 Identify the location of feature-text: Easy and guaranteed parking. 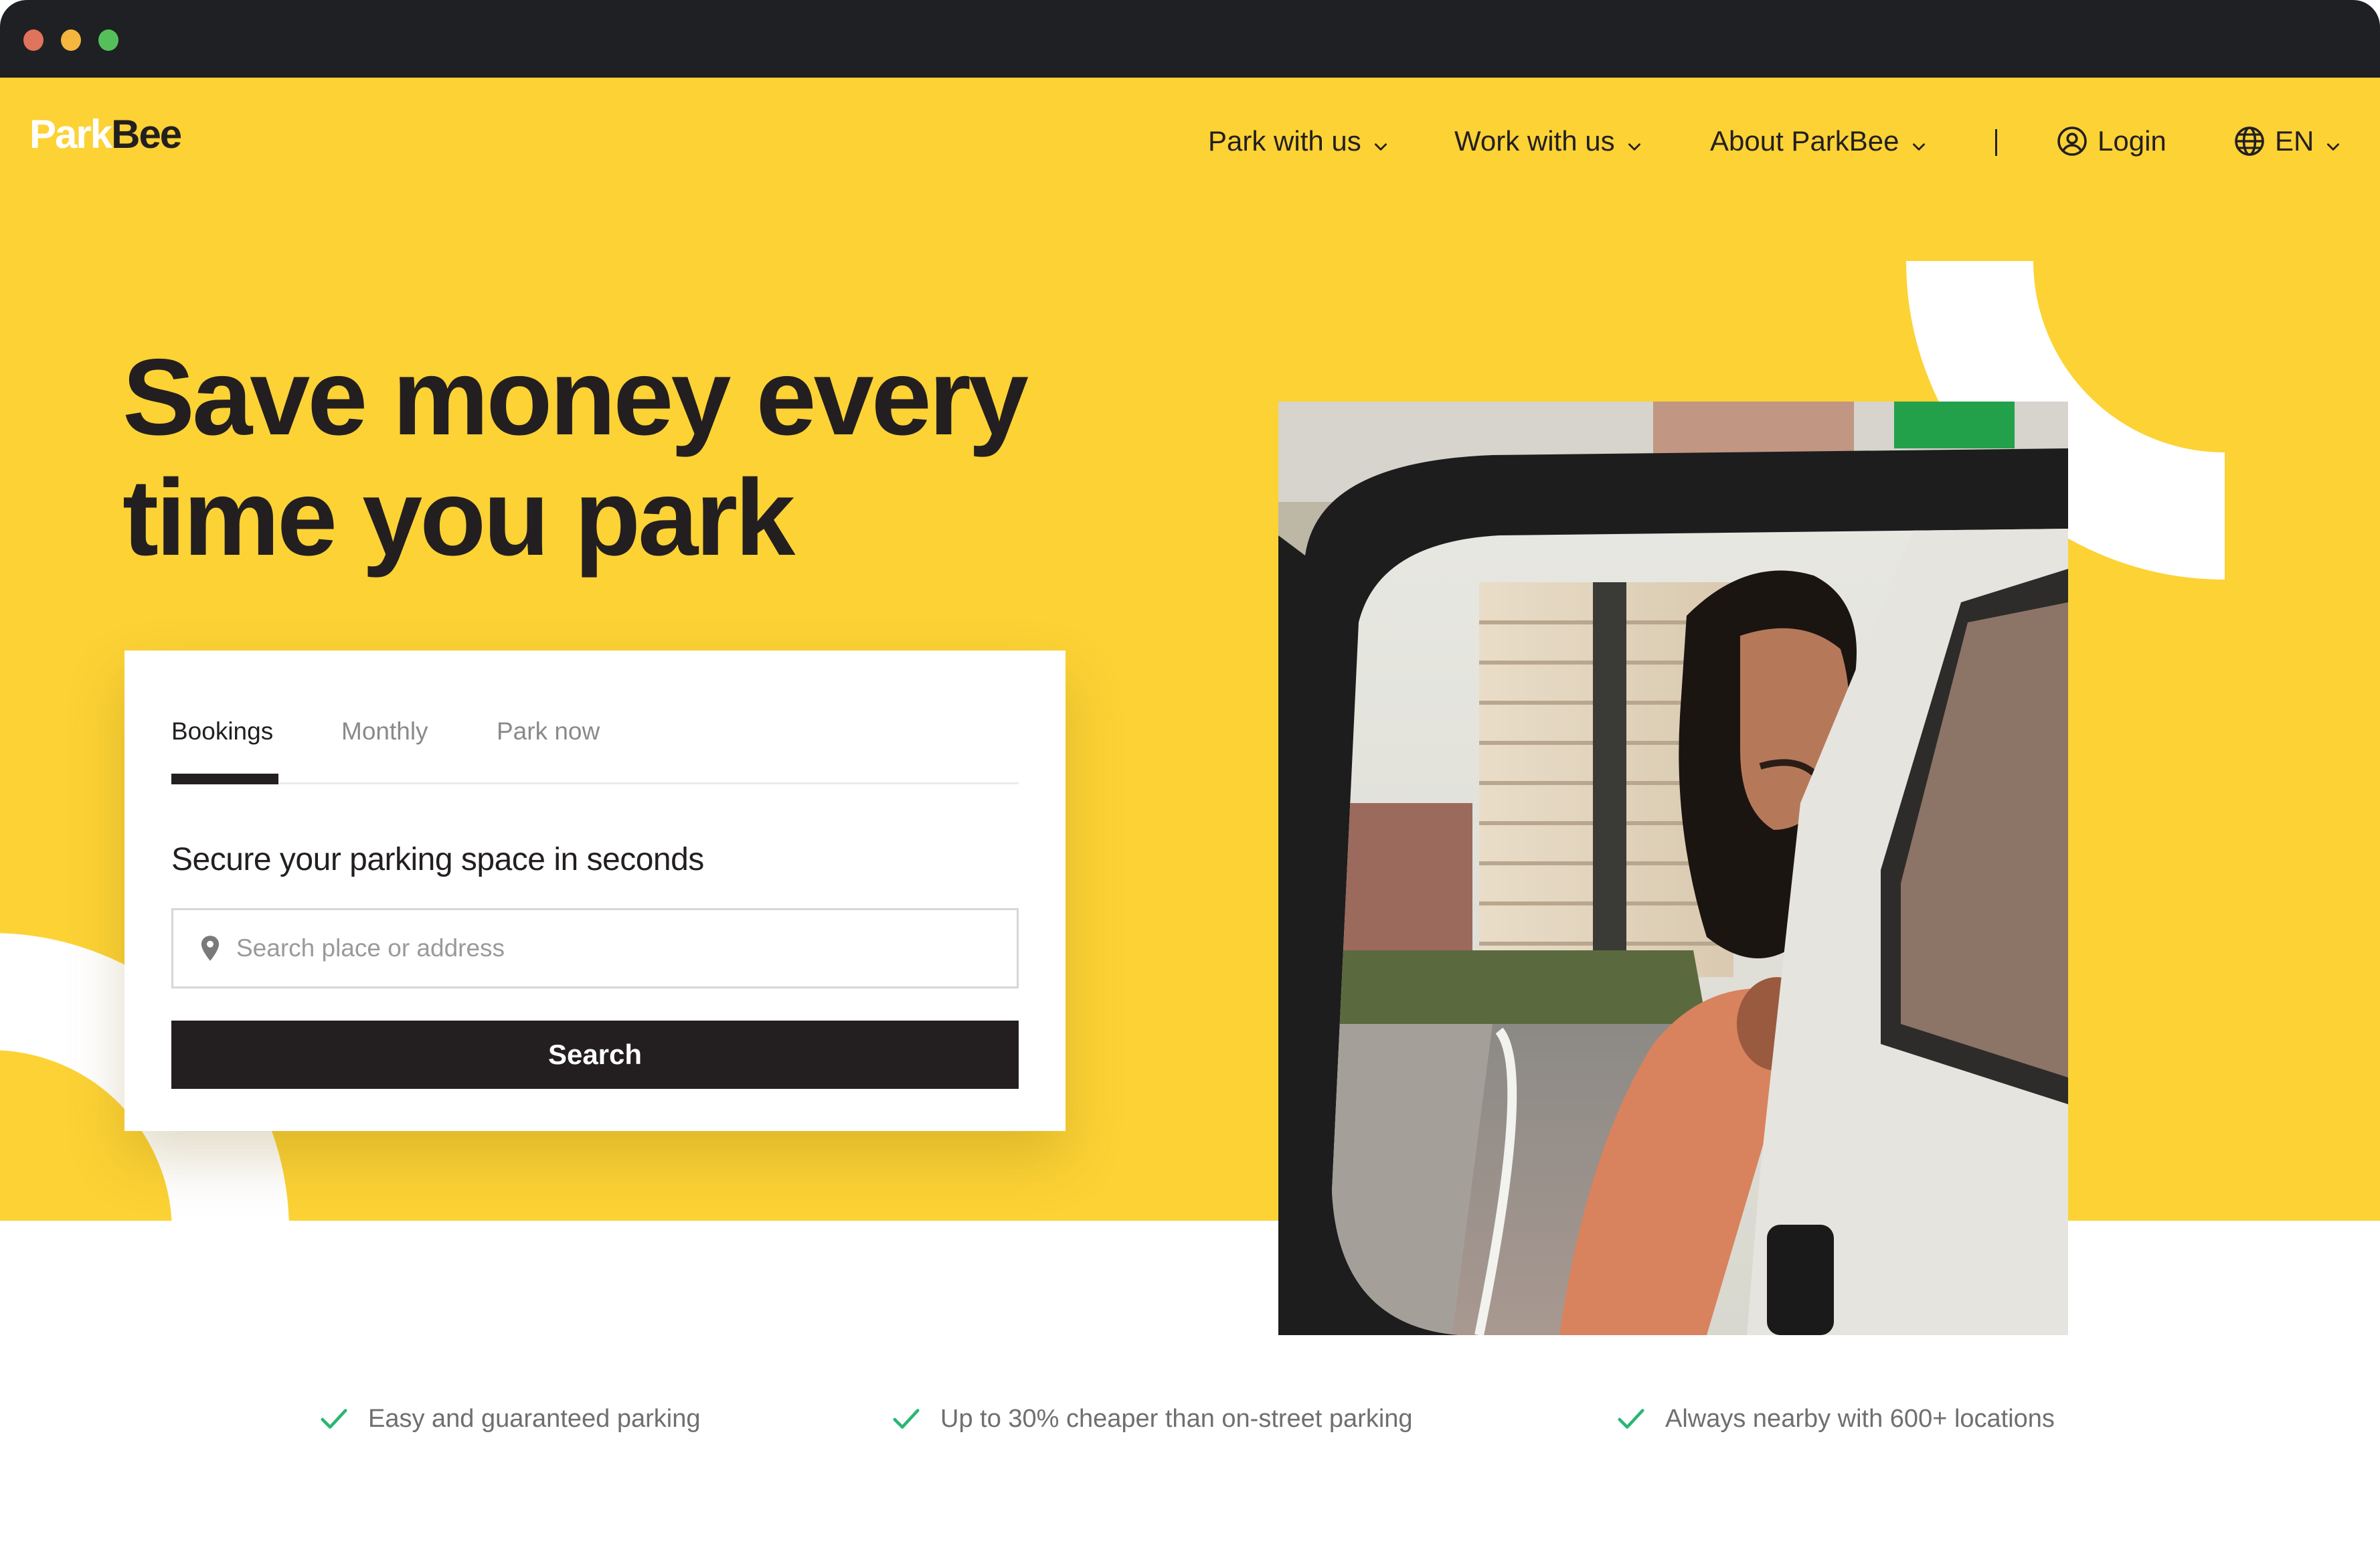
(534, 1418).